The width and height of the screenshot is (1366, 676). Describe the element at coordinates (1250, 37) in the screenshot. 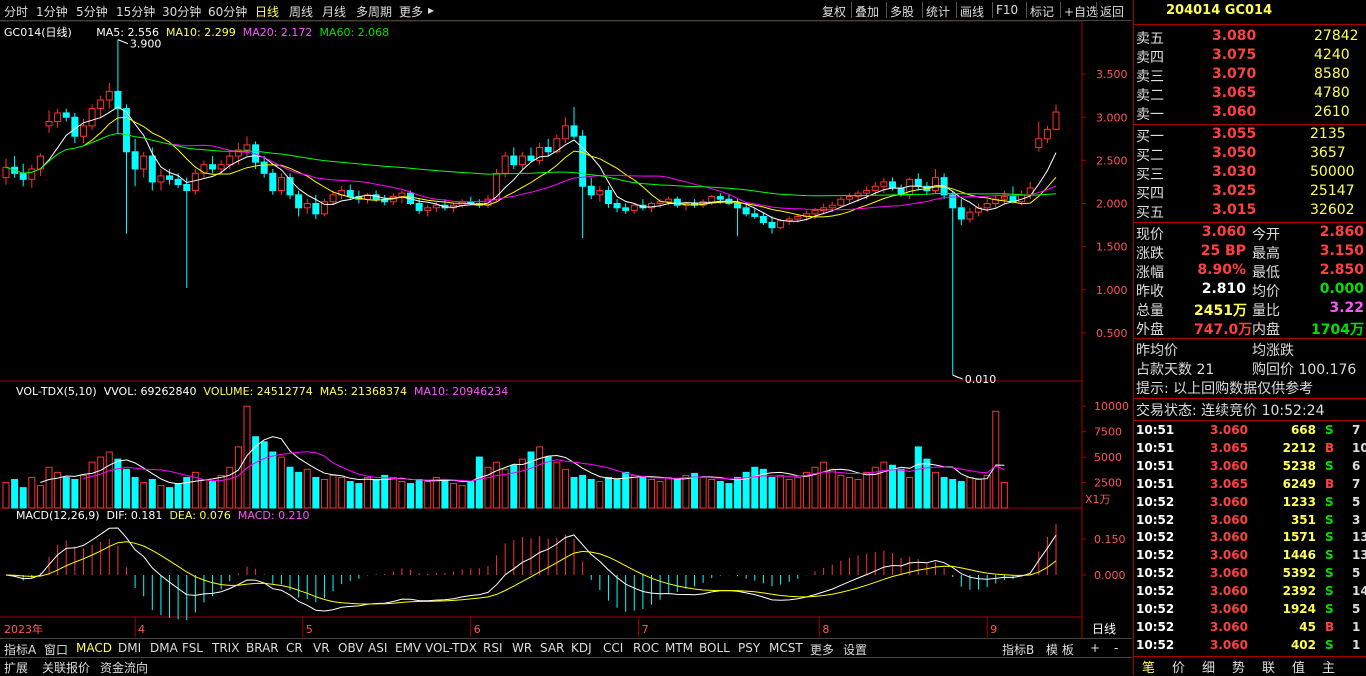

I see `ask-row: 卖五 3.080 27842` at that location.